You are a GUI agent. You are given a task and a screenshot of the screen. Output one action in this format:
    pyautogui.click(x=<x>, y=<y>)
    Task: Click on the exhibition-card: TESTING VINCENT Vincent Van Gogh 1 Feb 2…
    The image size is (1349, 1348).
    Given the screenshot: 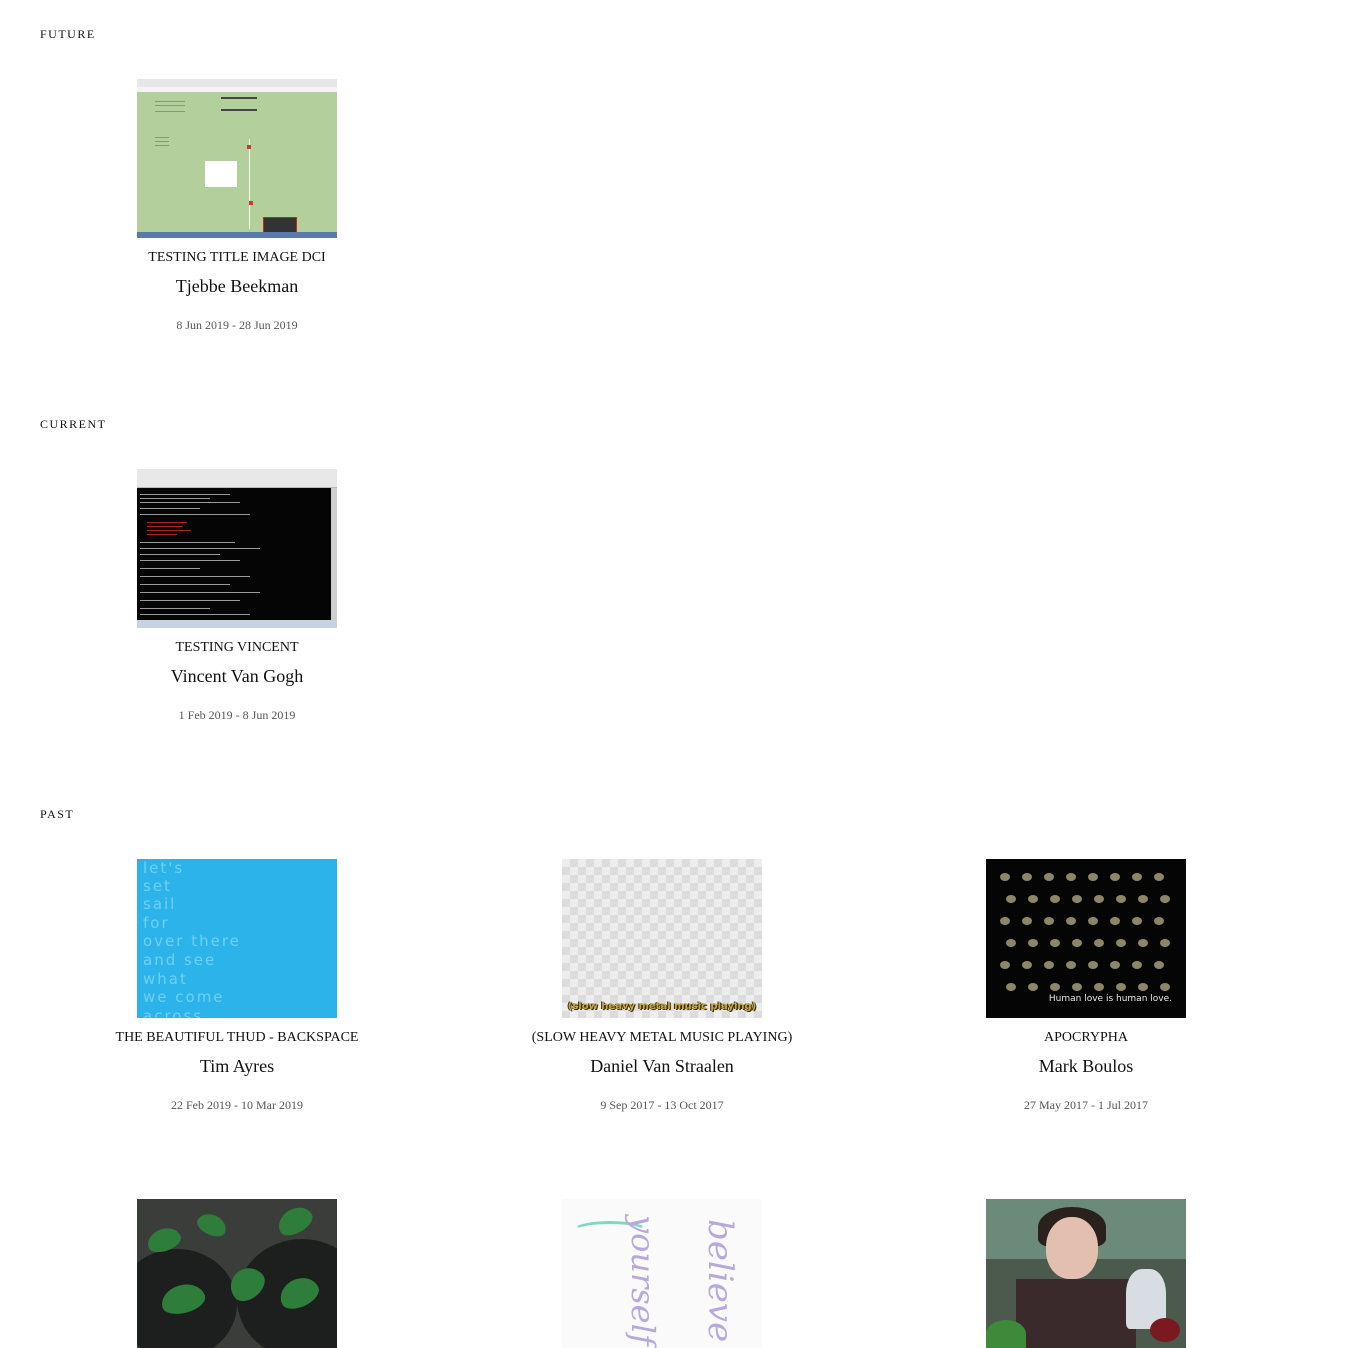 What is the action you would take?
    pyautogui.click(x=237, y=595)
    